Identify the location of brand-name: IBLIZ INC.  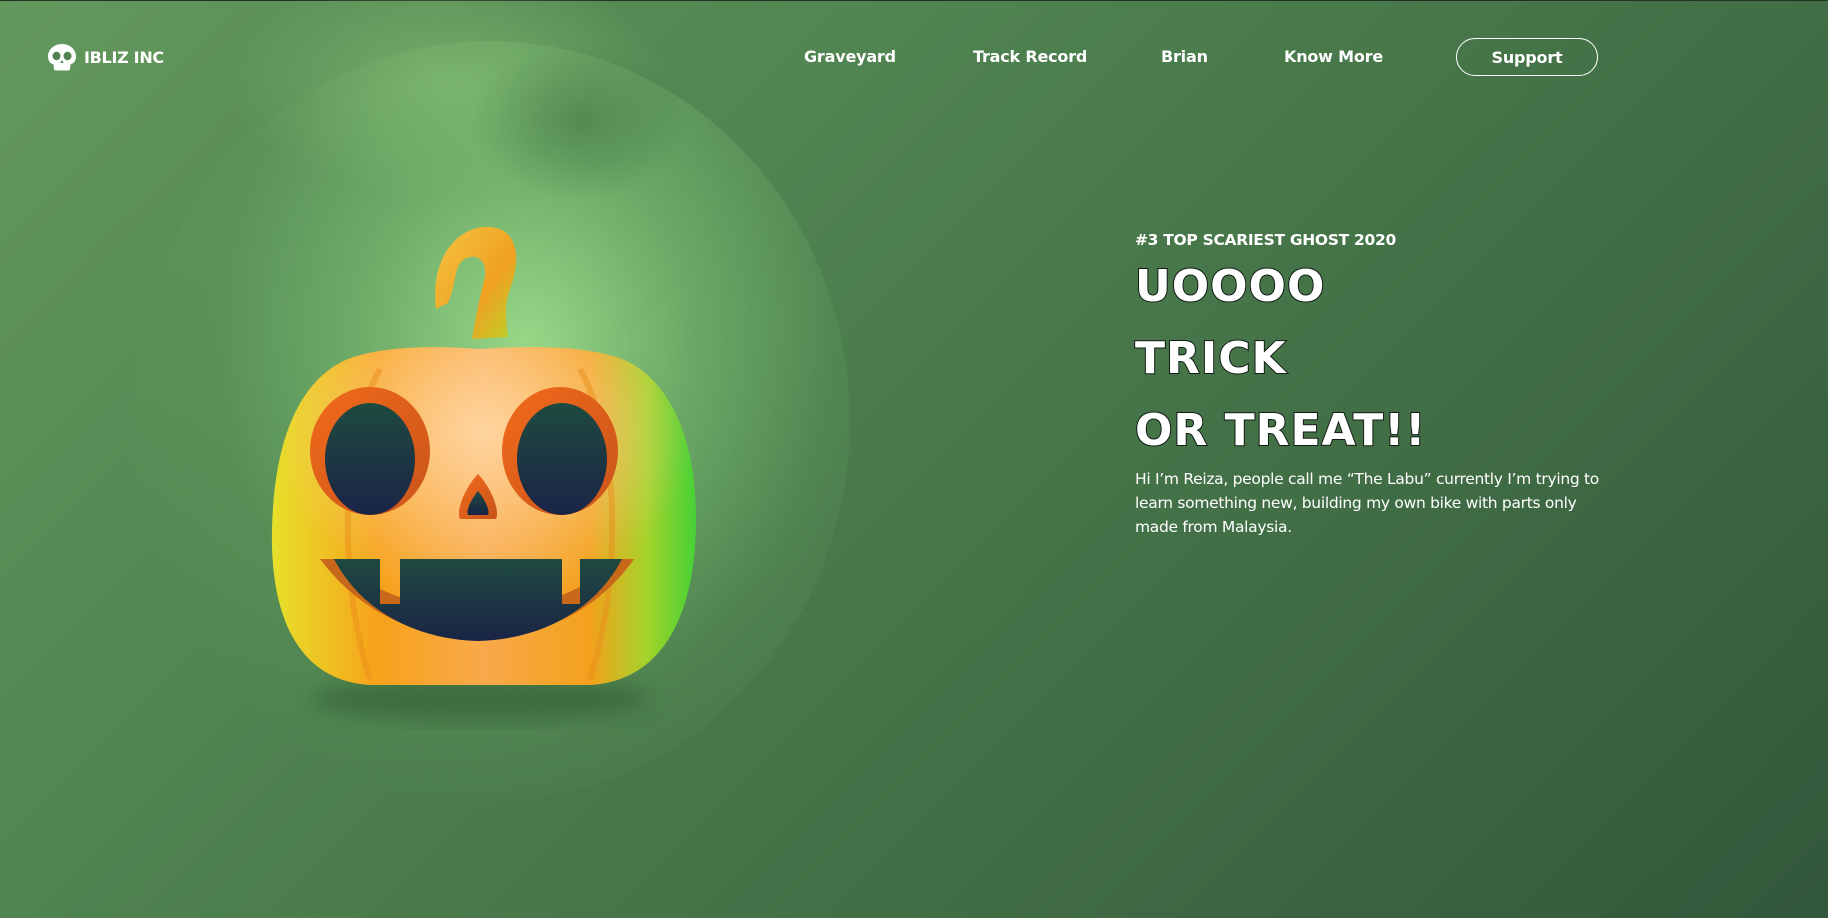
(124, 57).